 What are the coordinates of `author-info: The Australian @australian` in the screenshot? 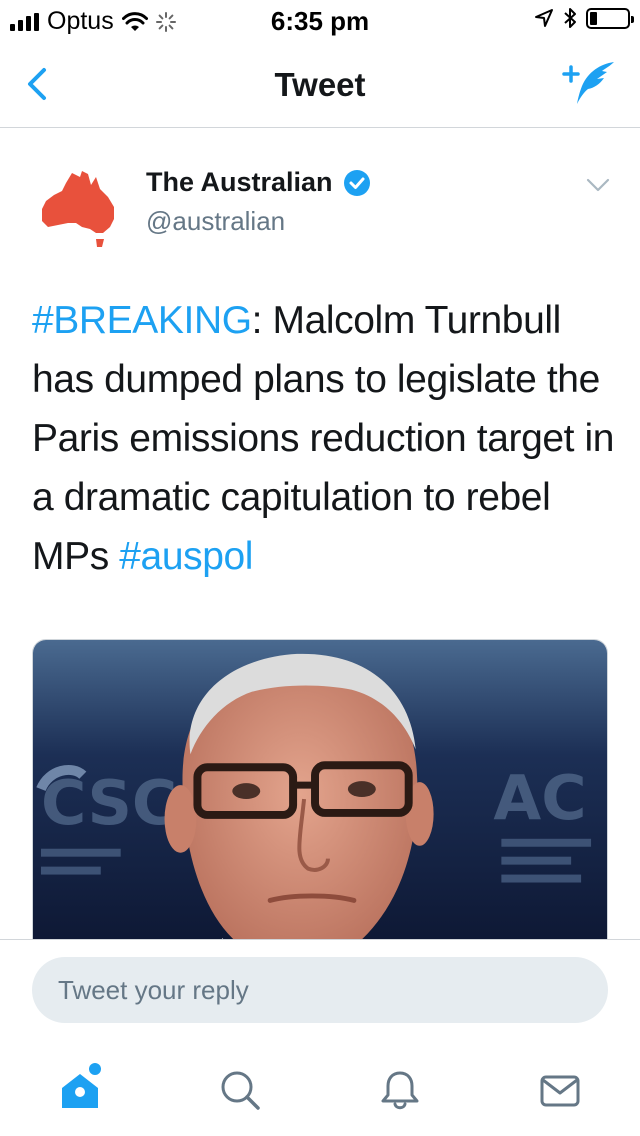 It's located at (258, 202).